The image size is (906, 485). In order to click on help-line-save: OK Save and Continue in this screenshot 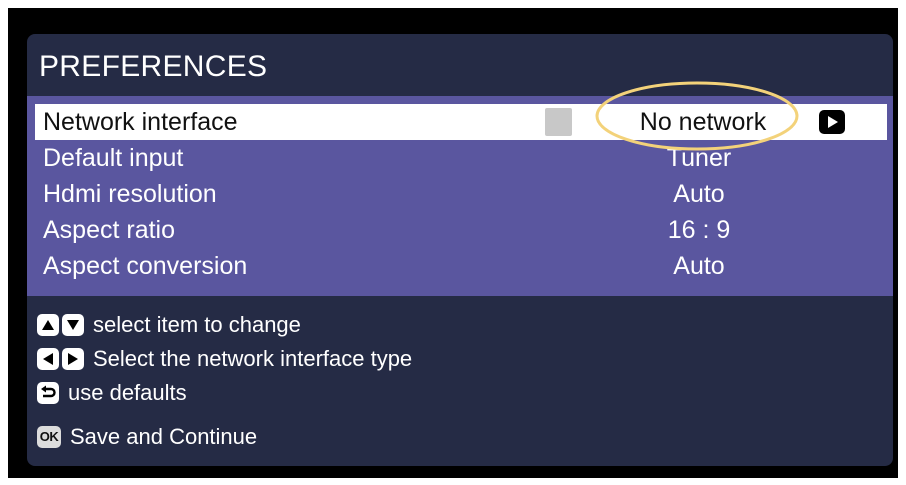, I will do `click(147, 437)`.